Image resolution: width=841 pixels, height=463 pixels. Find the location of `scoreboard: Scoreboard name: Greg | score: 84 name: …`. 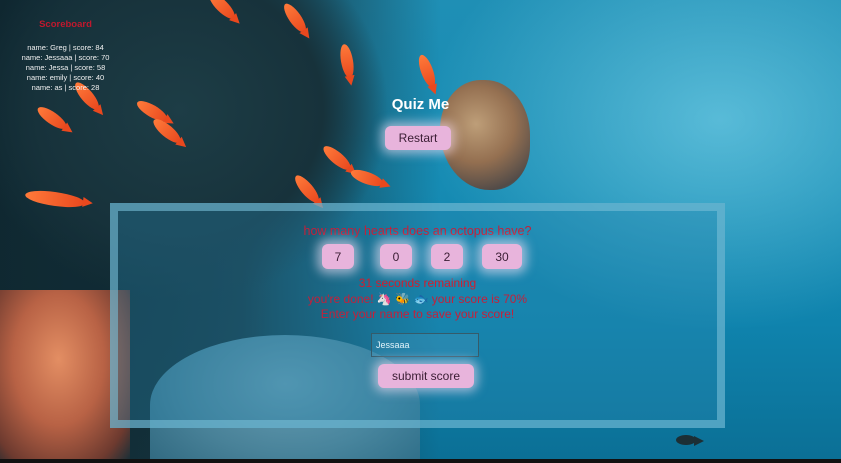

scoreboard: Scoreboard name: Greg | score: 84 name: … is located at coordinates (65, 56).